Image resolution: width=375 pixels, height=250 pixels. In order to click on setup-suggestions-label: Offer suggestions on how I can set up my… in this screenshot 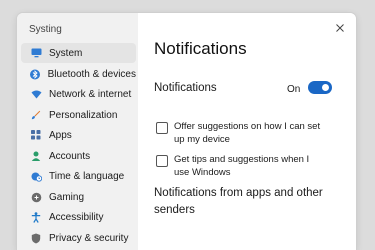, I will do `click(247, 133)`.